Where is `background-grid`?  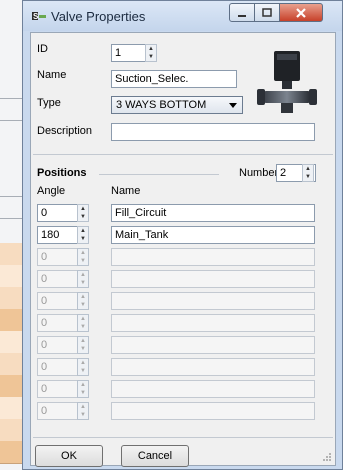
background-grid is located at coordinates (11, 356).